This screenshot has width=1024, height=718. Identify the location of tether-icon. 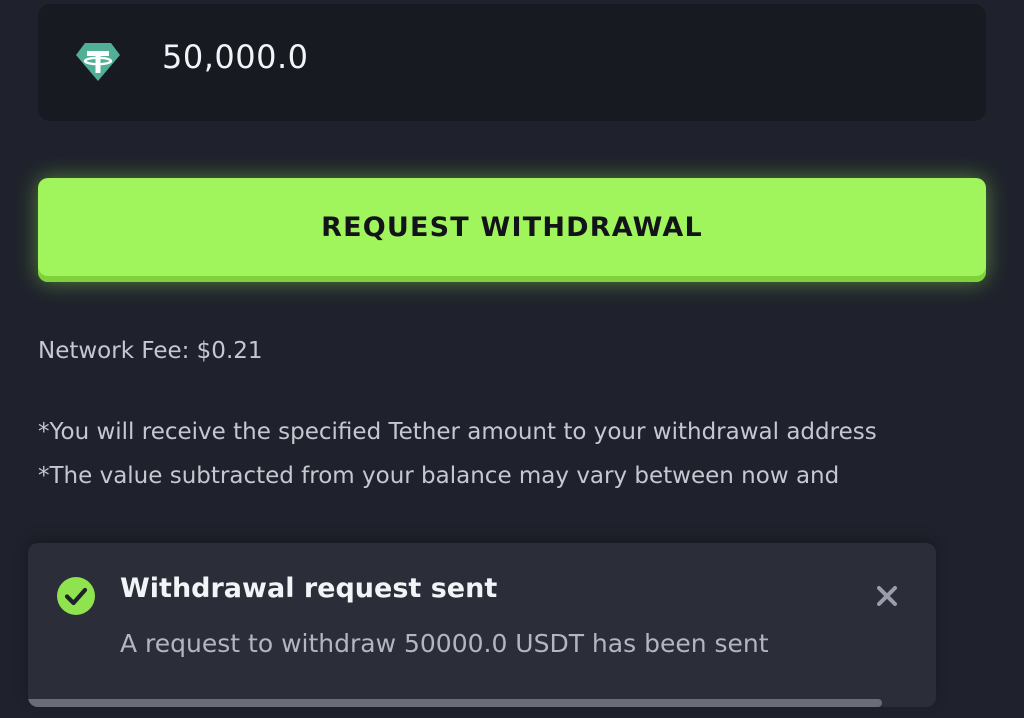
(98, 62).